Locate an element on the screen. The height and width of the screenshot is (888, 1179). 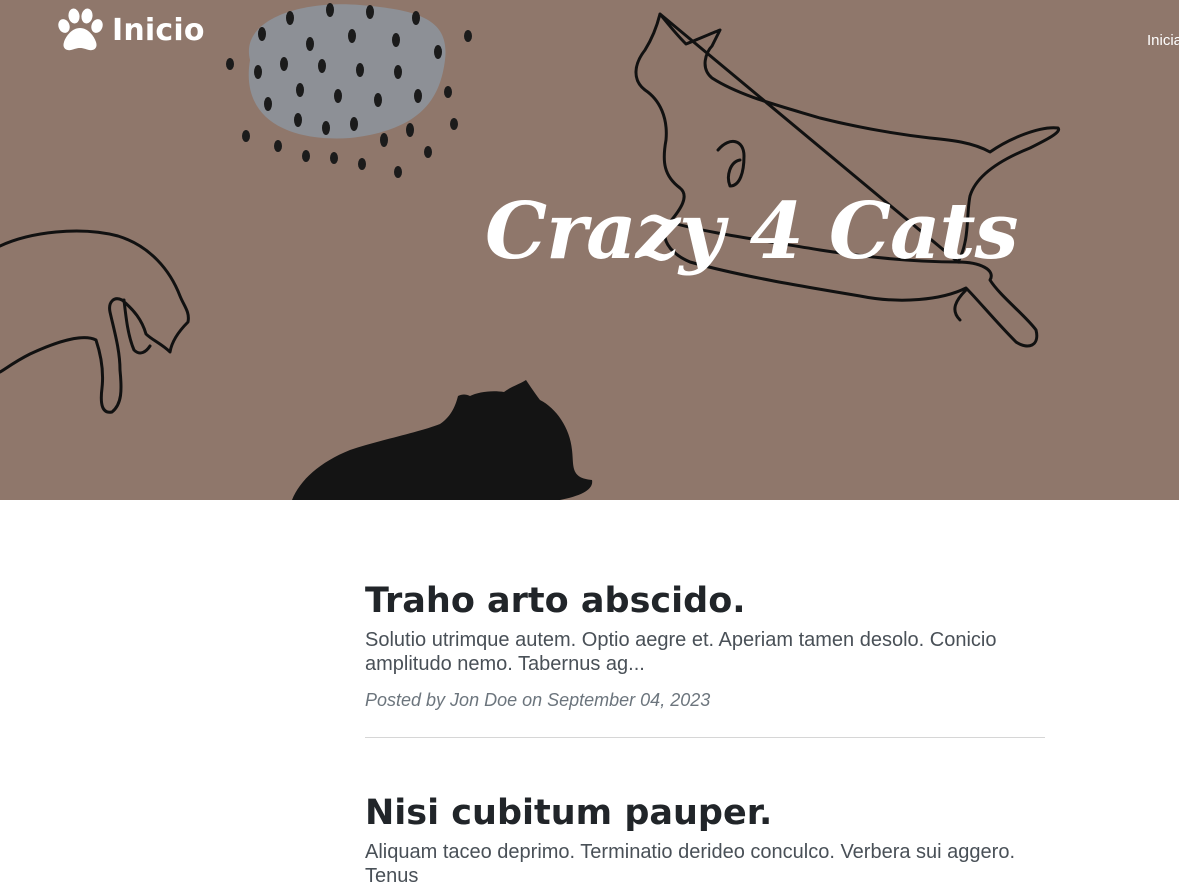
post-title-link: Traho arto abscido. is located at coordinates (705, 601).